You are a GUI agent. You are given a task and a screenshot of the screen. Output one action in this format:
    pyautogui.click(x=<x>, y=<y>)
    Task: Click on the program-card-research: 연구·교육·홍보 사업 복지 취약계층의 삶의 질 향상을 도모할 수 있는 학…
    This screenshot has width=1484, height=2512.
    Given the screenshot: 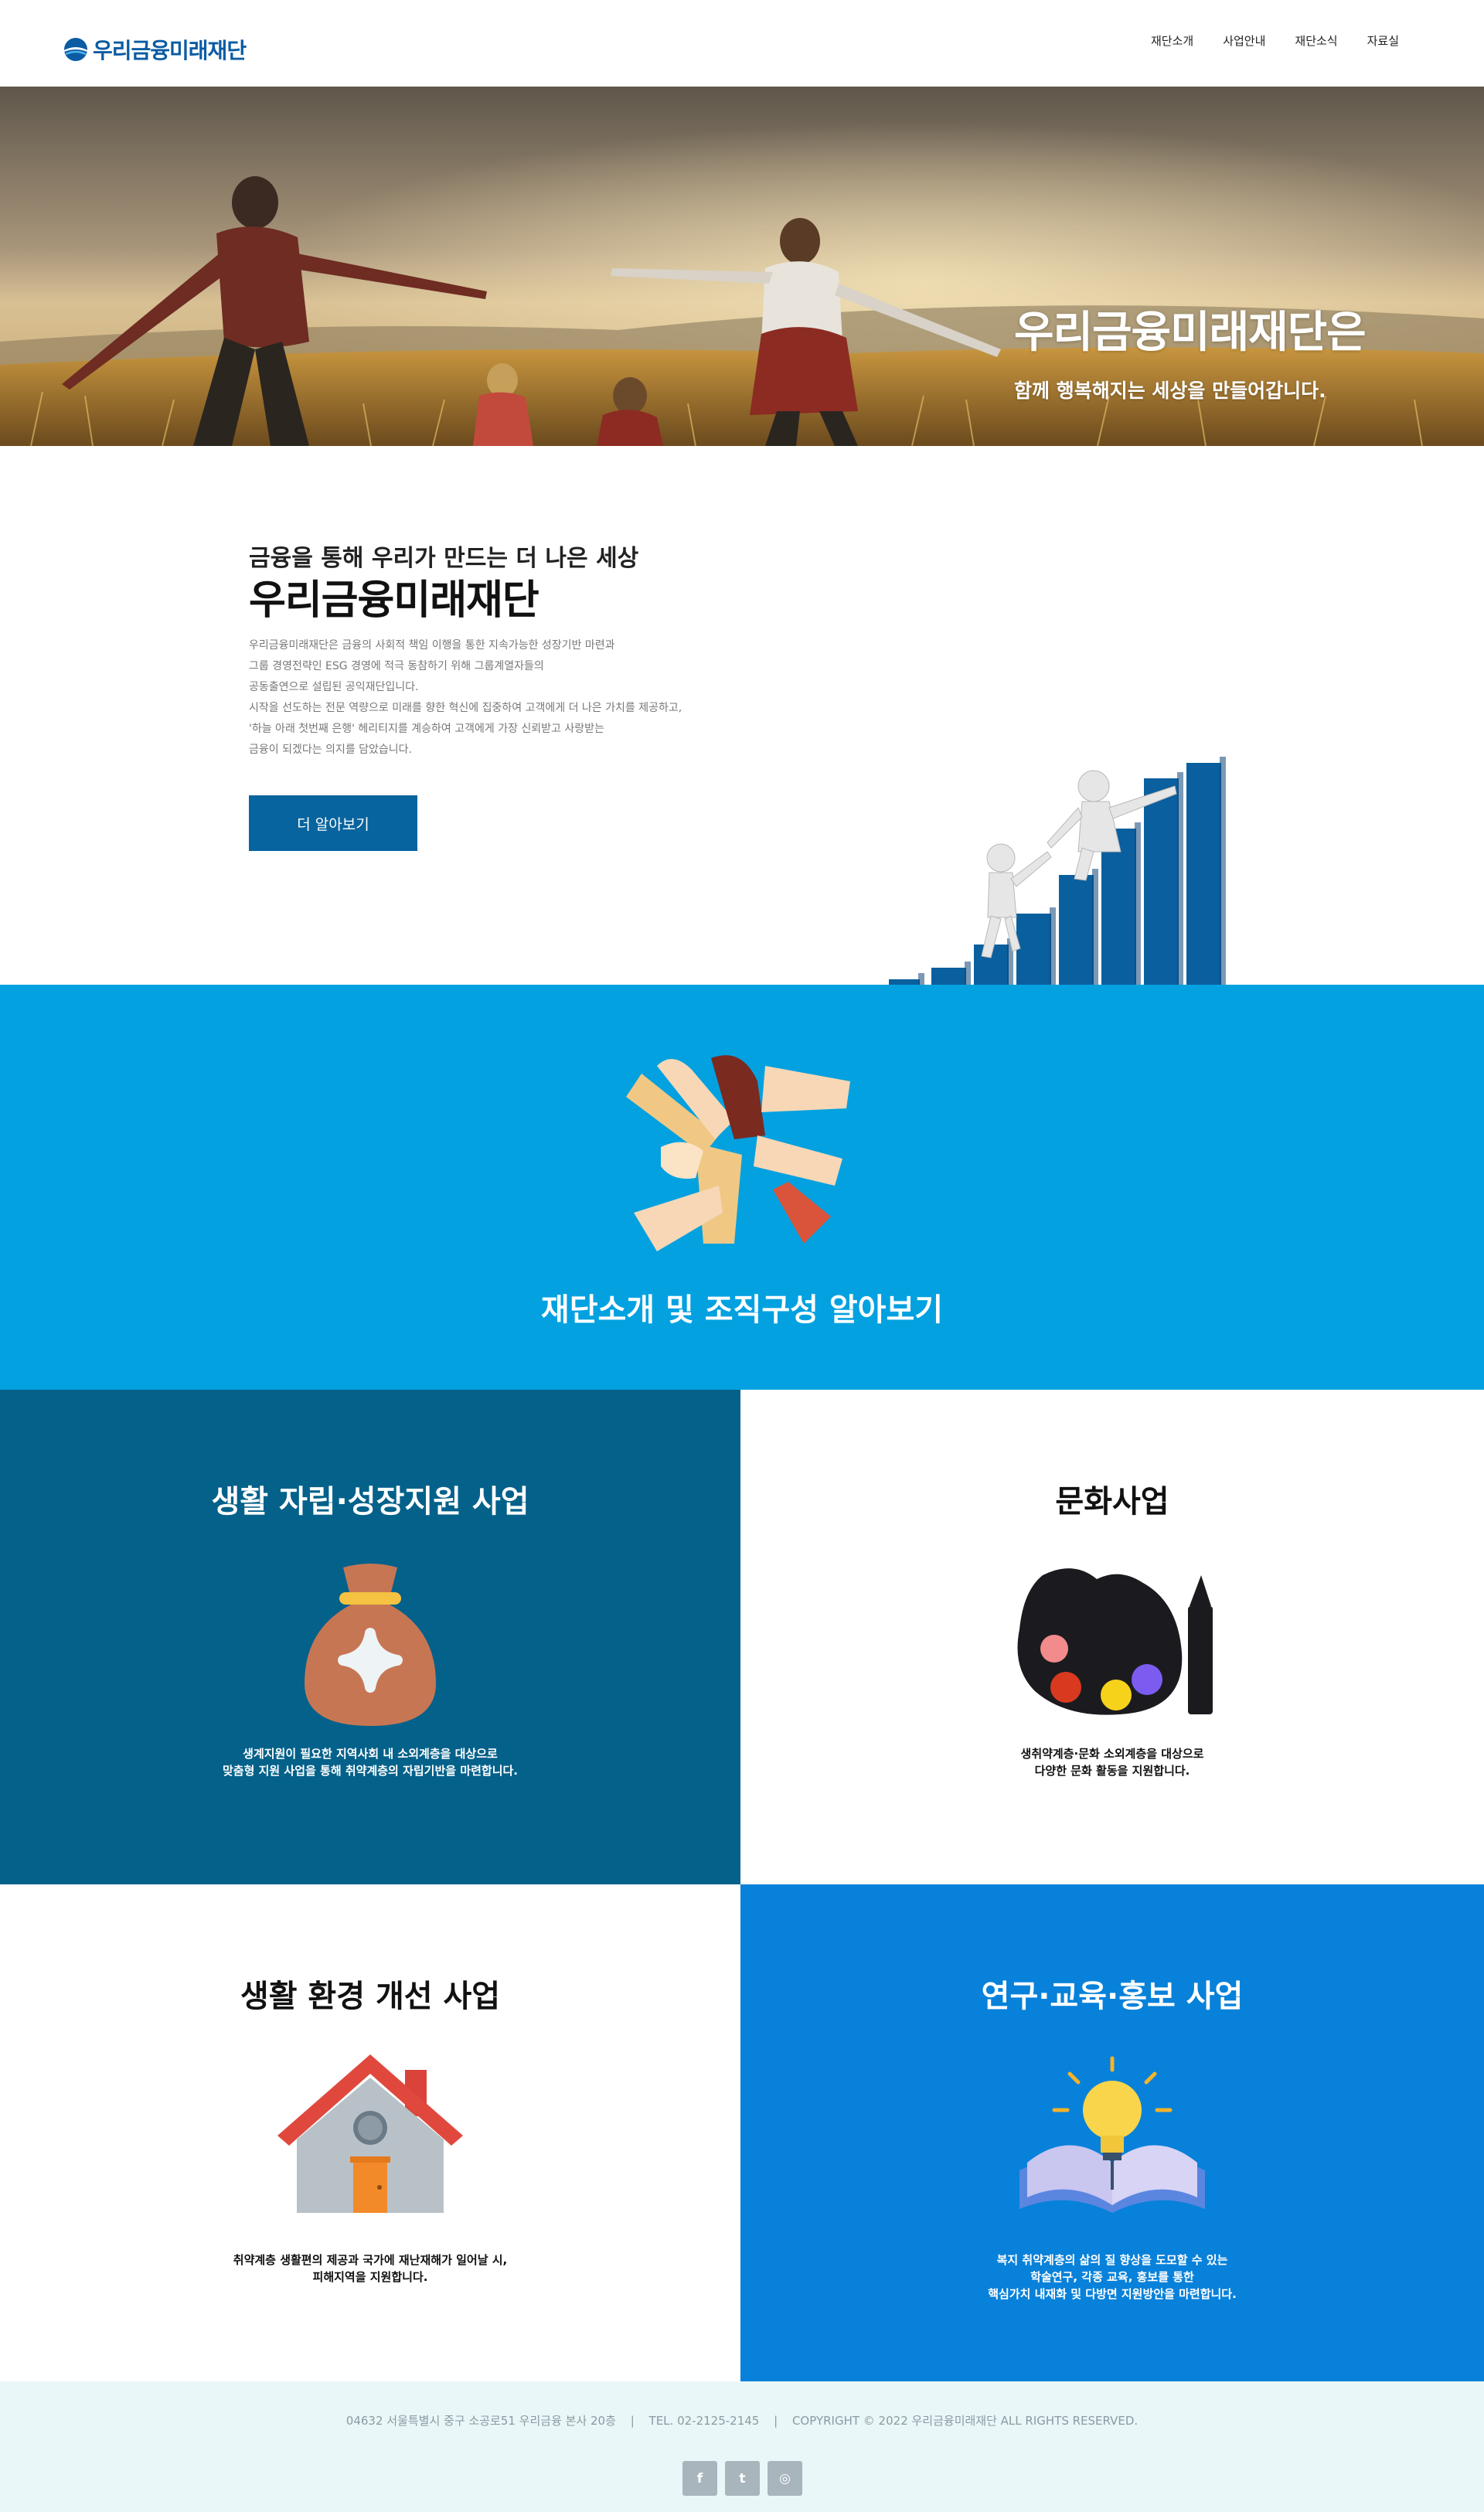 What is the action you would take?
    pyautogui.click(x=1112, y=2133)
    